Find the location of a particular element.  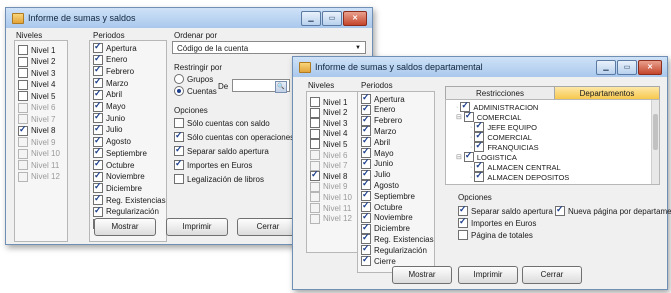

opt-totales-checkbox is located at coordinates (463, 235).